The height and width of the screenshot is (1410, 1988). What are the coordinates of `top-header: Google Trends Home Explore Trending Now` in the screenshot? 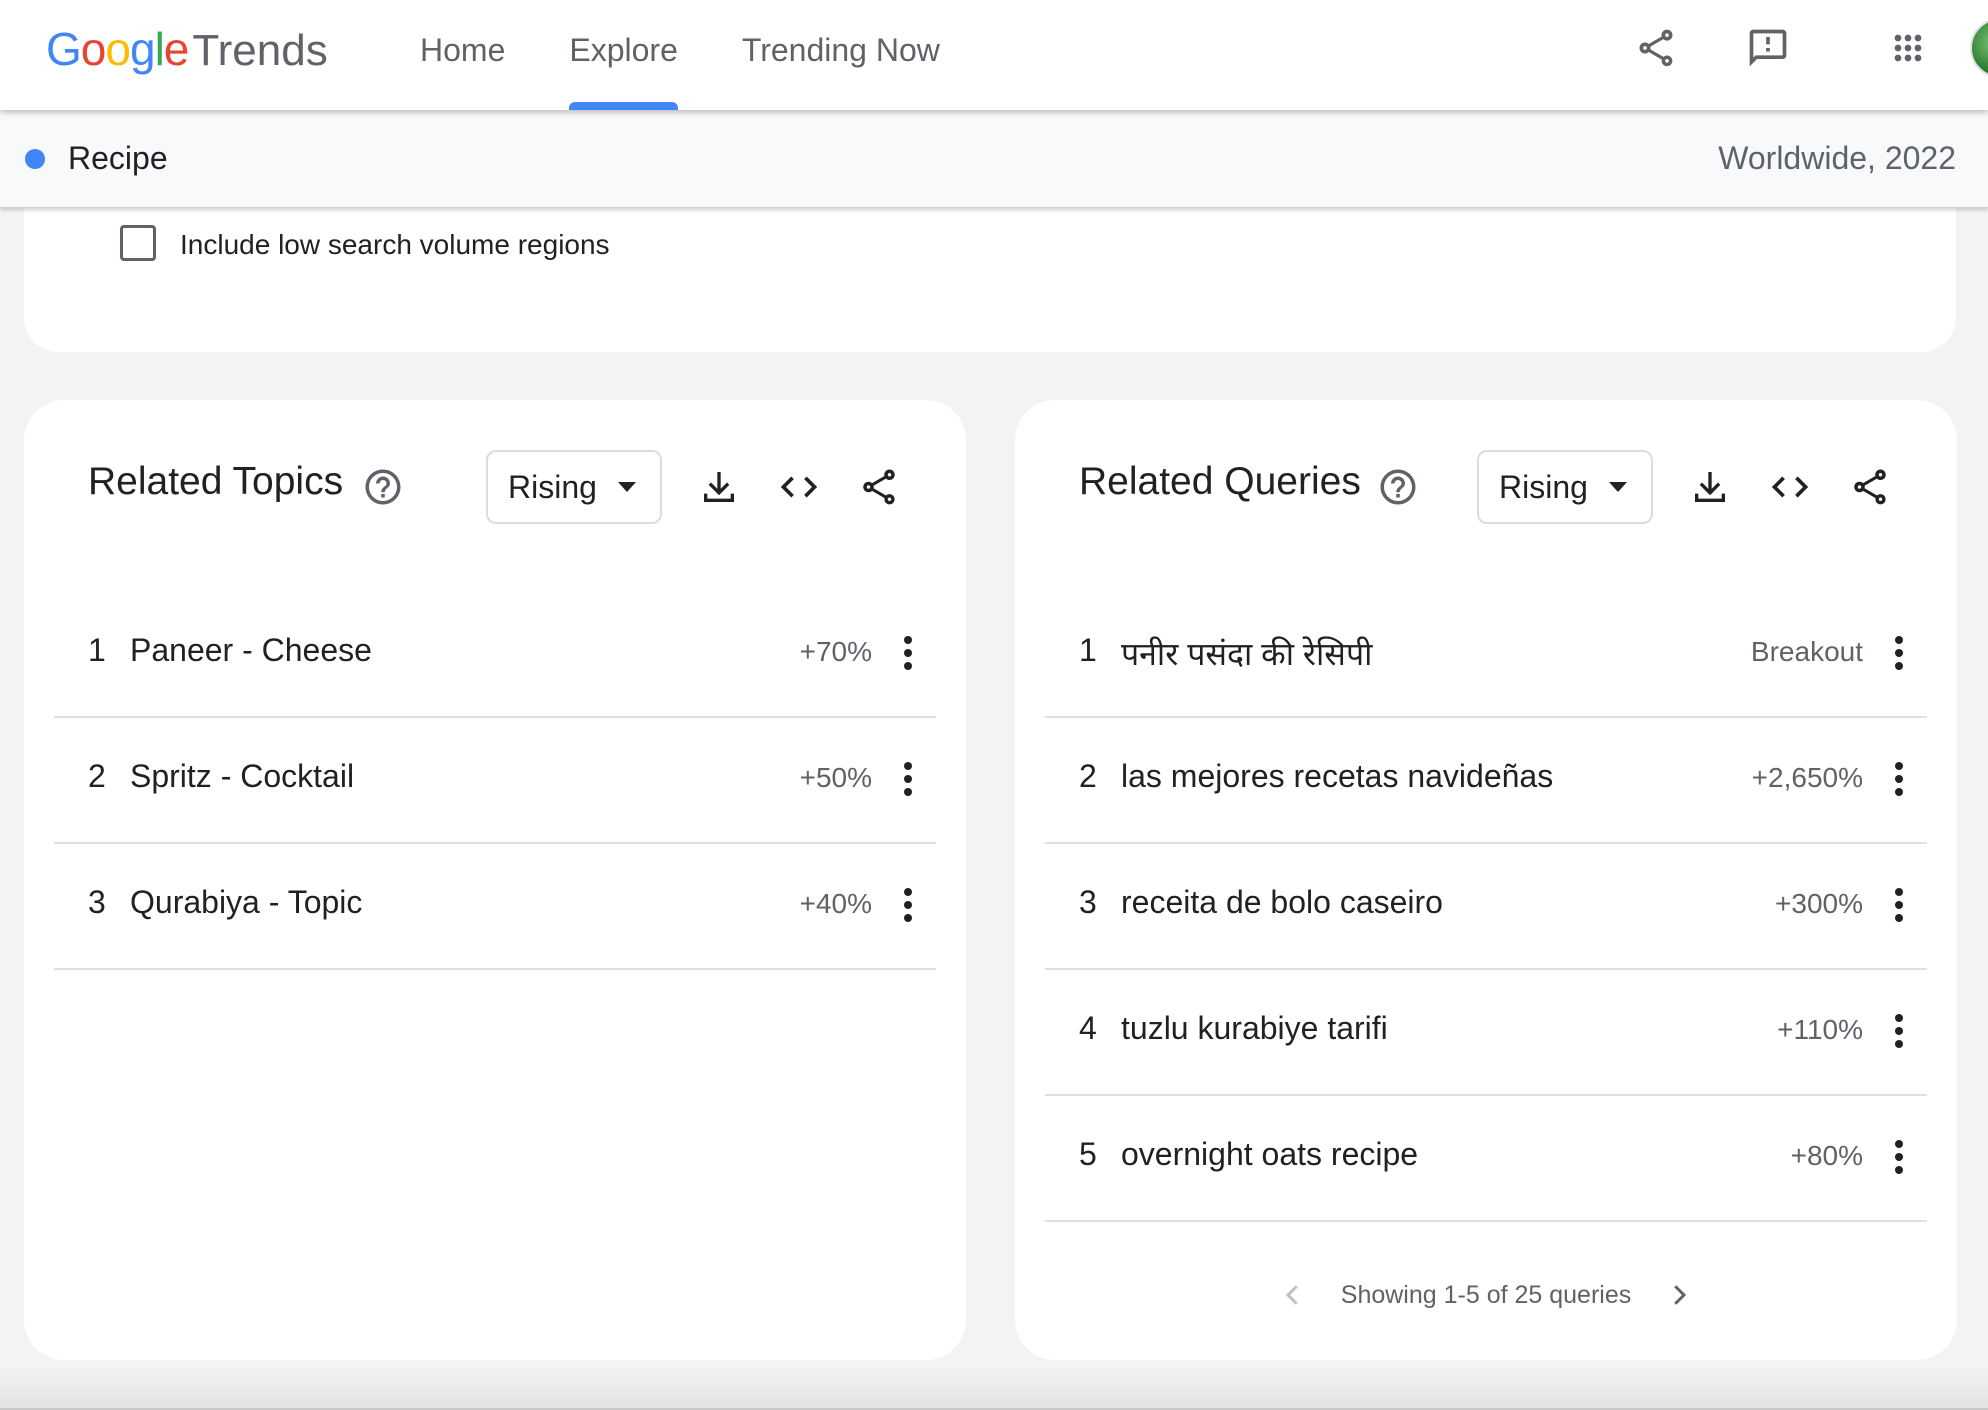 It's located at (994, 55).